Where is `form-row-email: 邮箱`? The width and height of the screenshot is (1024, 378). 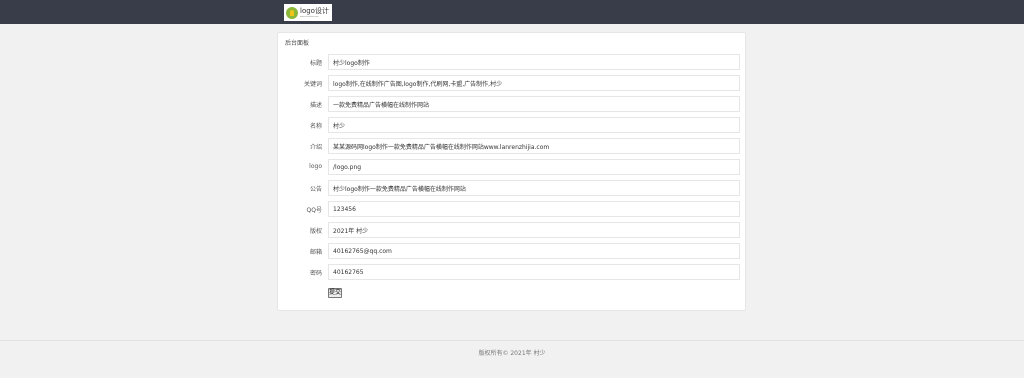
form-row-email: 邮箱 is located at coordinates (512, 251).